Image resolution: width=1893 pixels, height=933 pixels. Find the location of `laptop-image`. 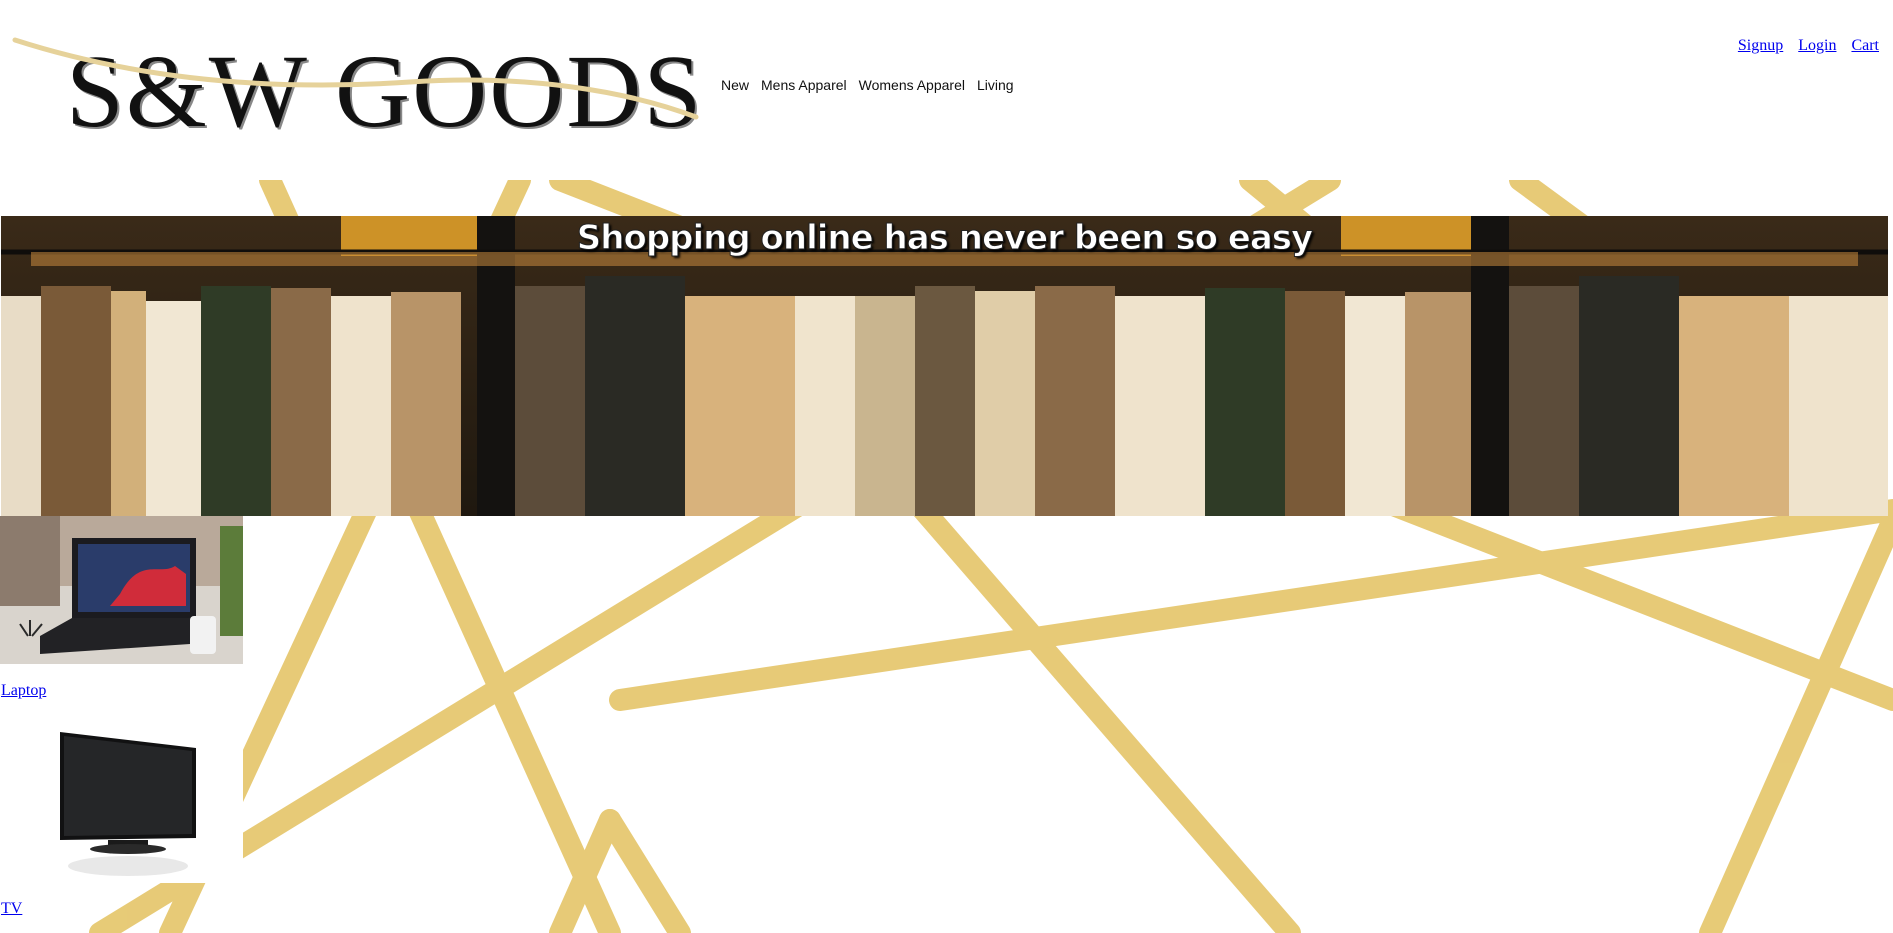

laptop-image is located at coordinates (121, 590).